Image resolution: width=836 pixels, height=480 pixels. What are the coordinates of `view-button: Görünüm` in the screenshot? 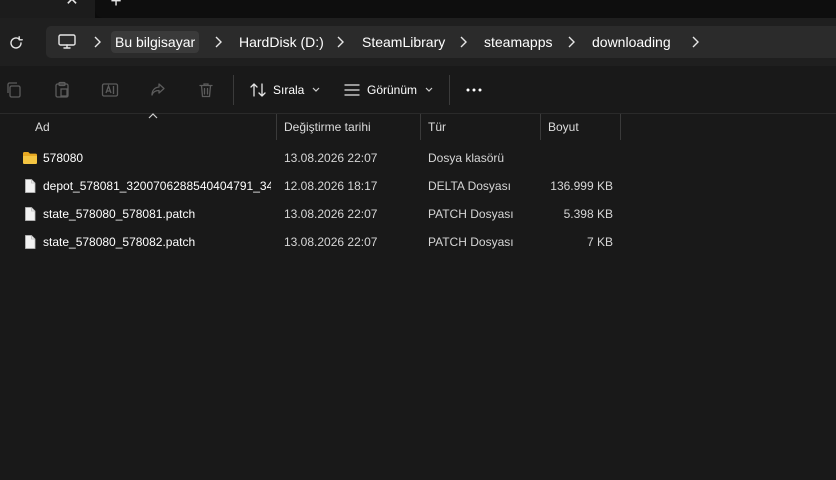 It's located at (388, 90).